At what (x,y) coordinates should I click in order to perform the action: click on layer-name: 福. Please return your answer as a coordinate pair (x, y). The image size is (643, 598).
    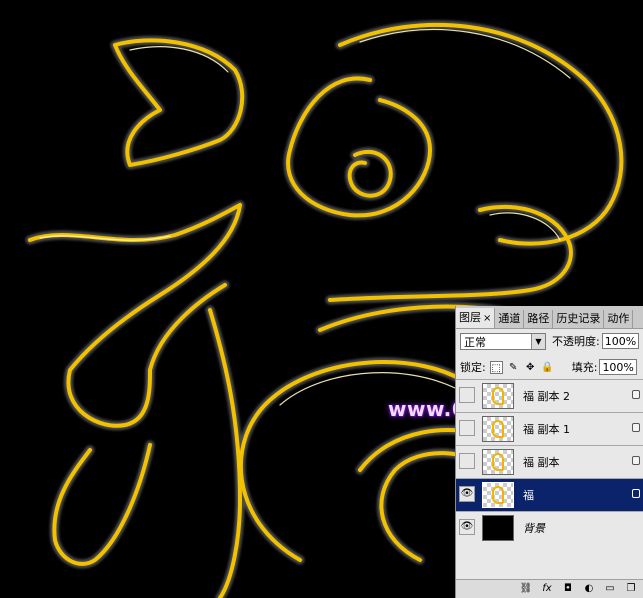
    Looking at the image, I should click on (528, 495).